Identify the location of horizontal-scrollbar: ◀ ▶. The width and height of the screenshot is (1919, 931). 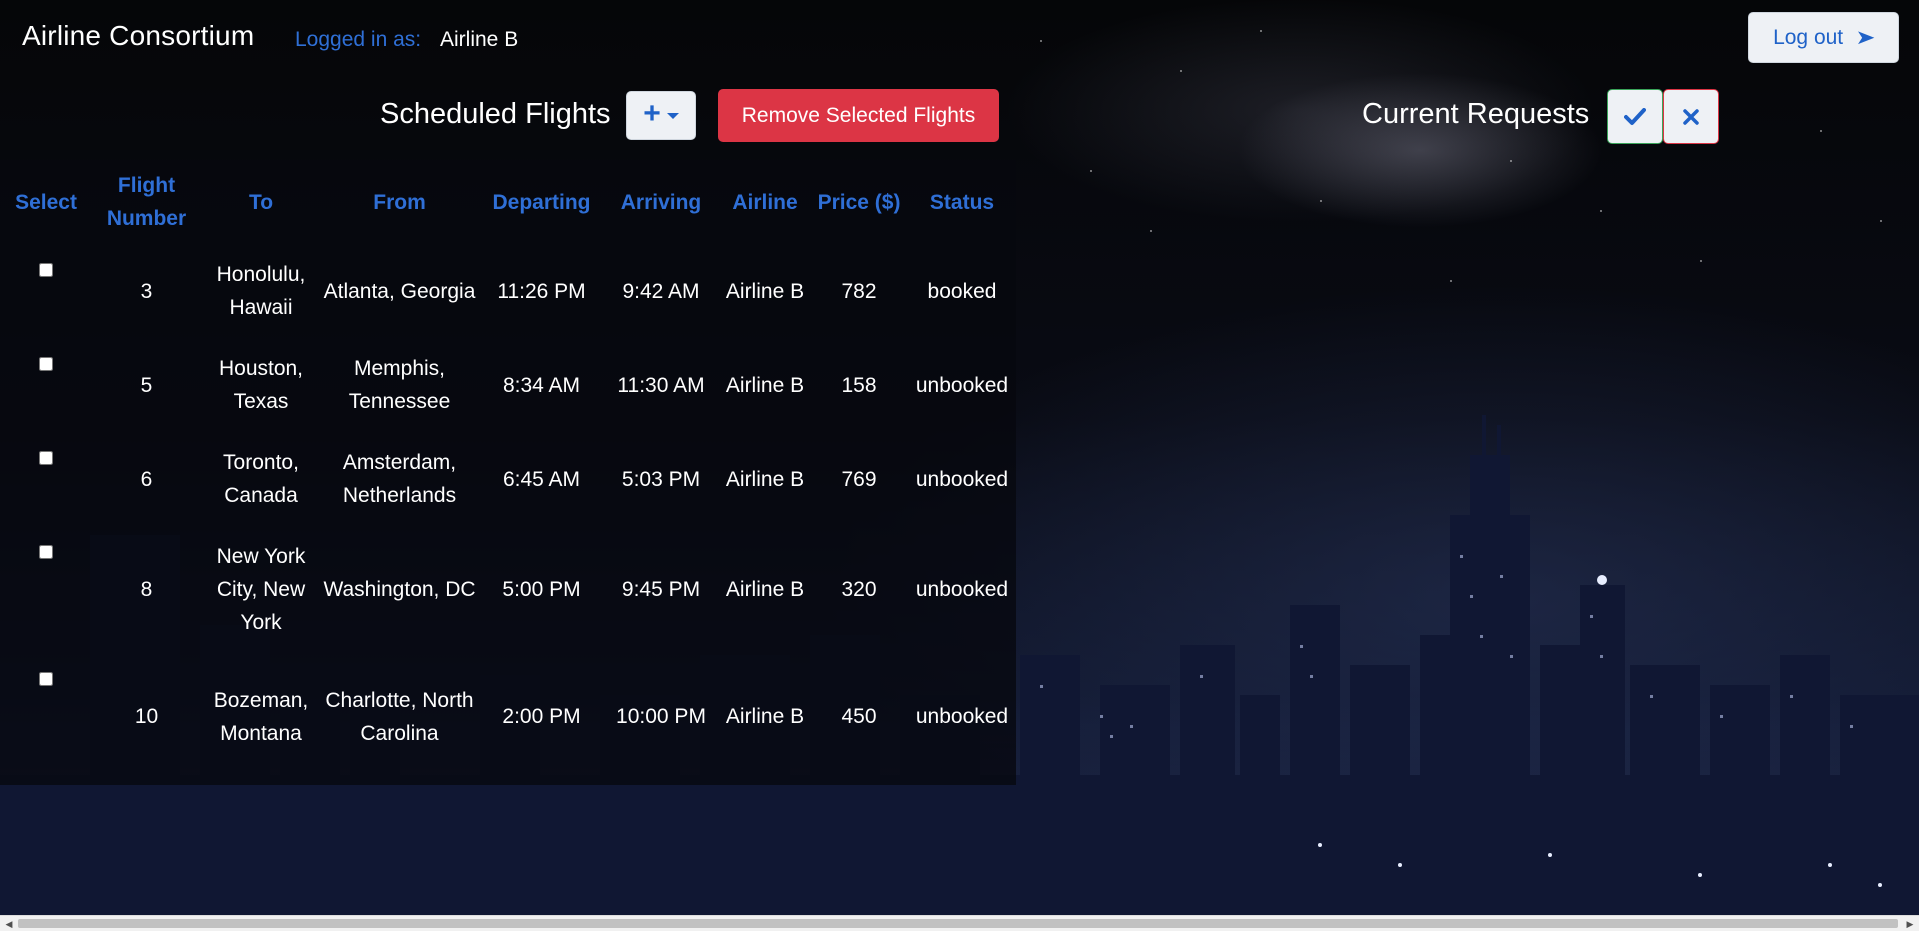
(959, 923).